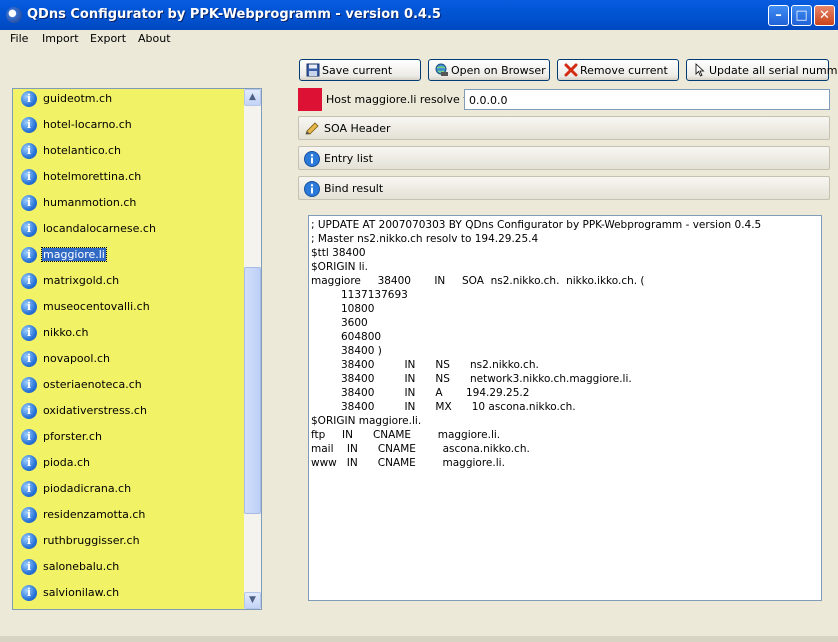  Describe the element at coordinates (564, 188) in the screenshot. I see `bind-result-section: Bind result` at that location.